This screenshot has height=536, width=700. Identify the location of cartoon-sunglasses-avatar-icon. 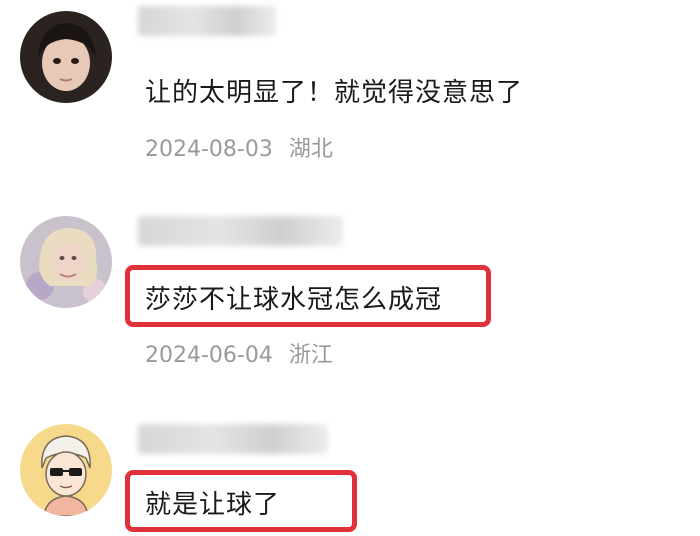
(66, 470).